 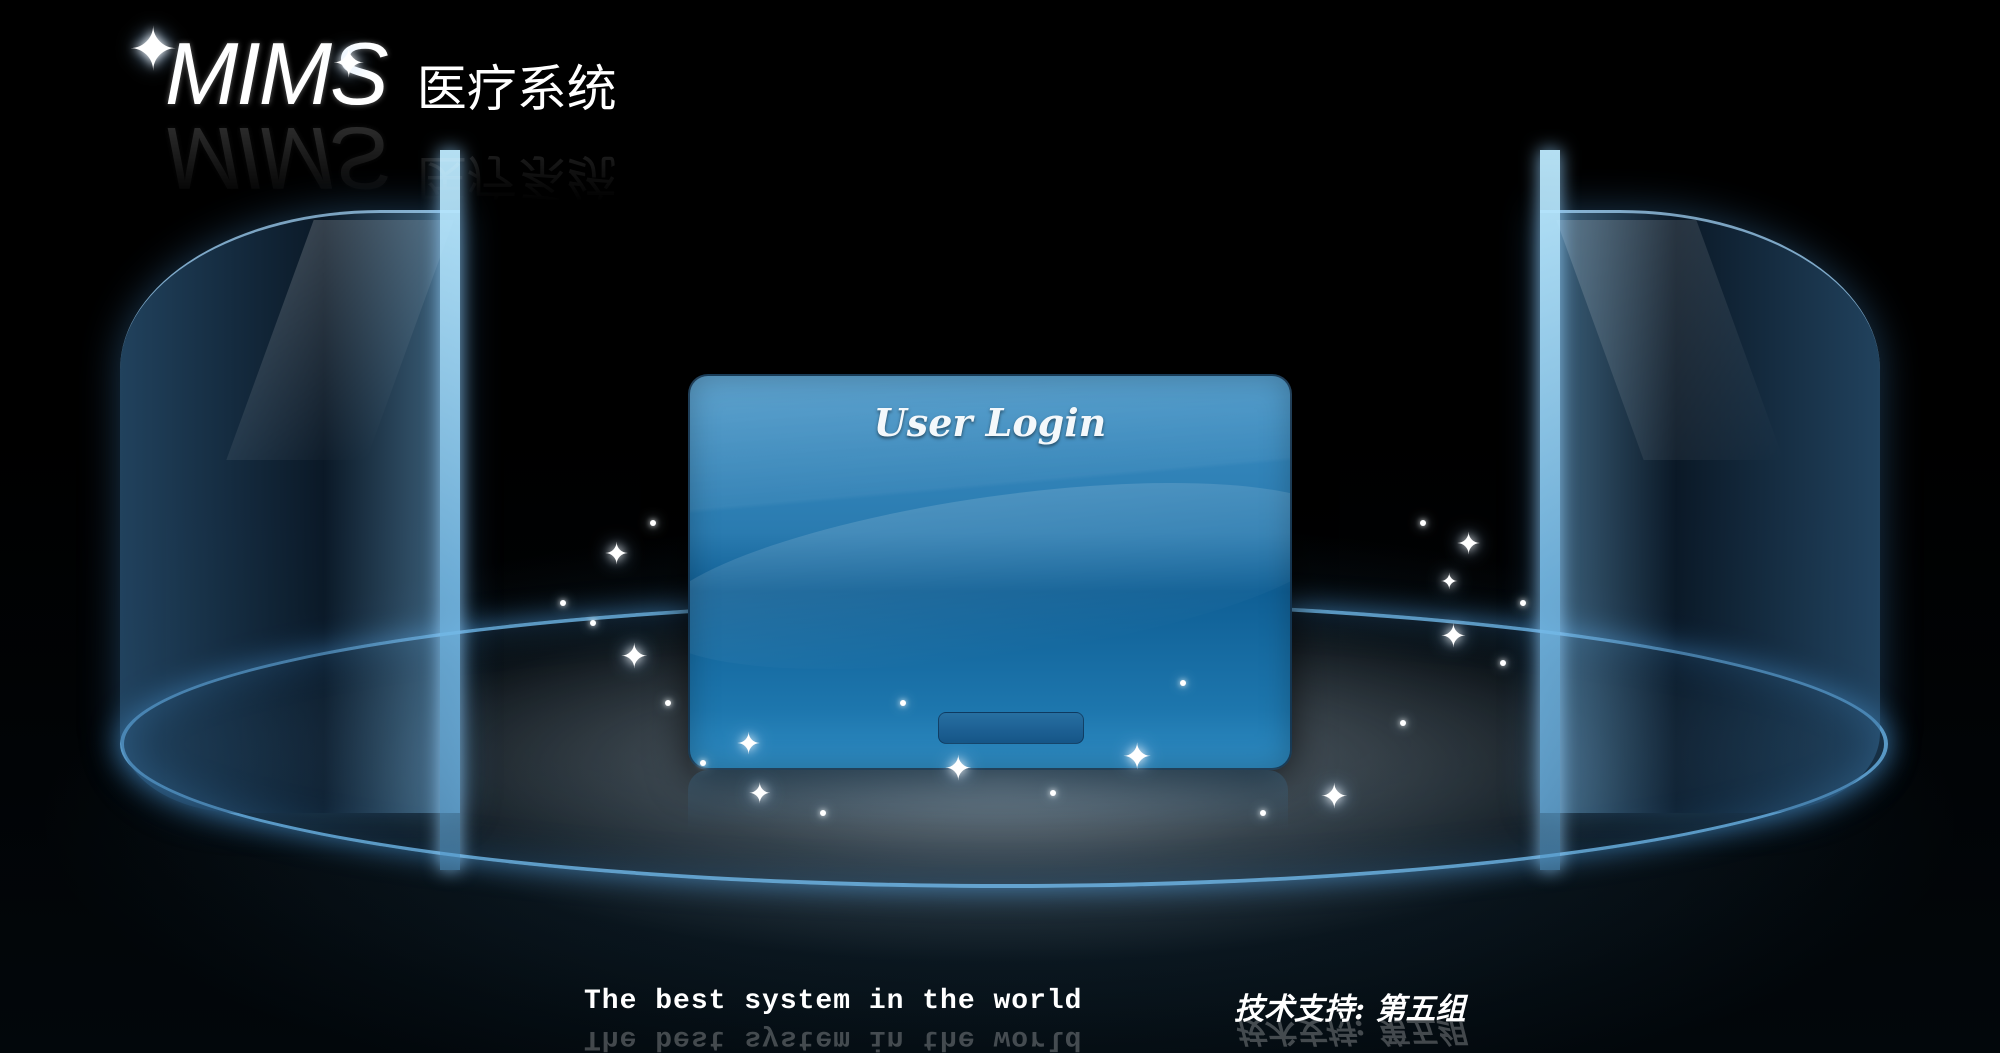 I want to click on left-glass-pane, so click(x=450, y=510).